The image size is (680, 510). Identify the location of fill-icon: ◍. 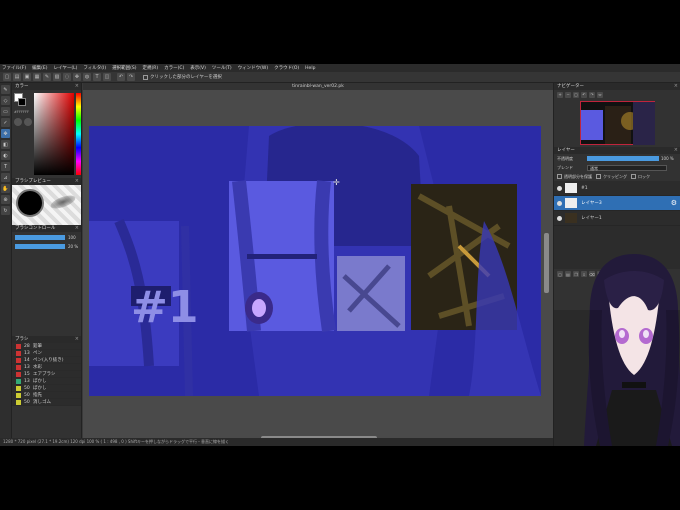
(87, 77).